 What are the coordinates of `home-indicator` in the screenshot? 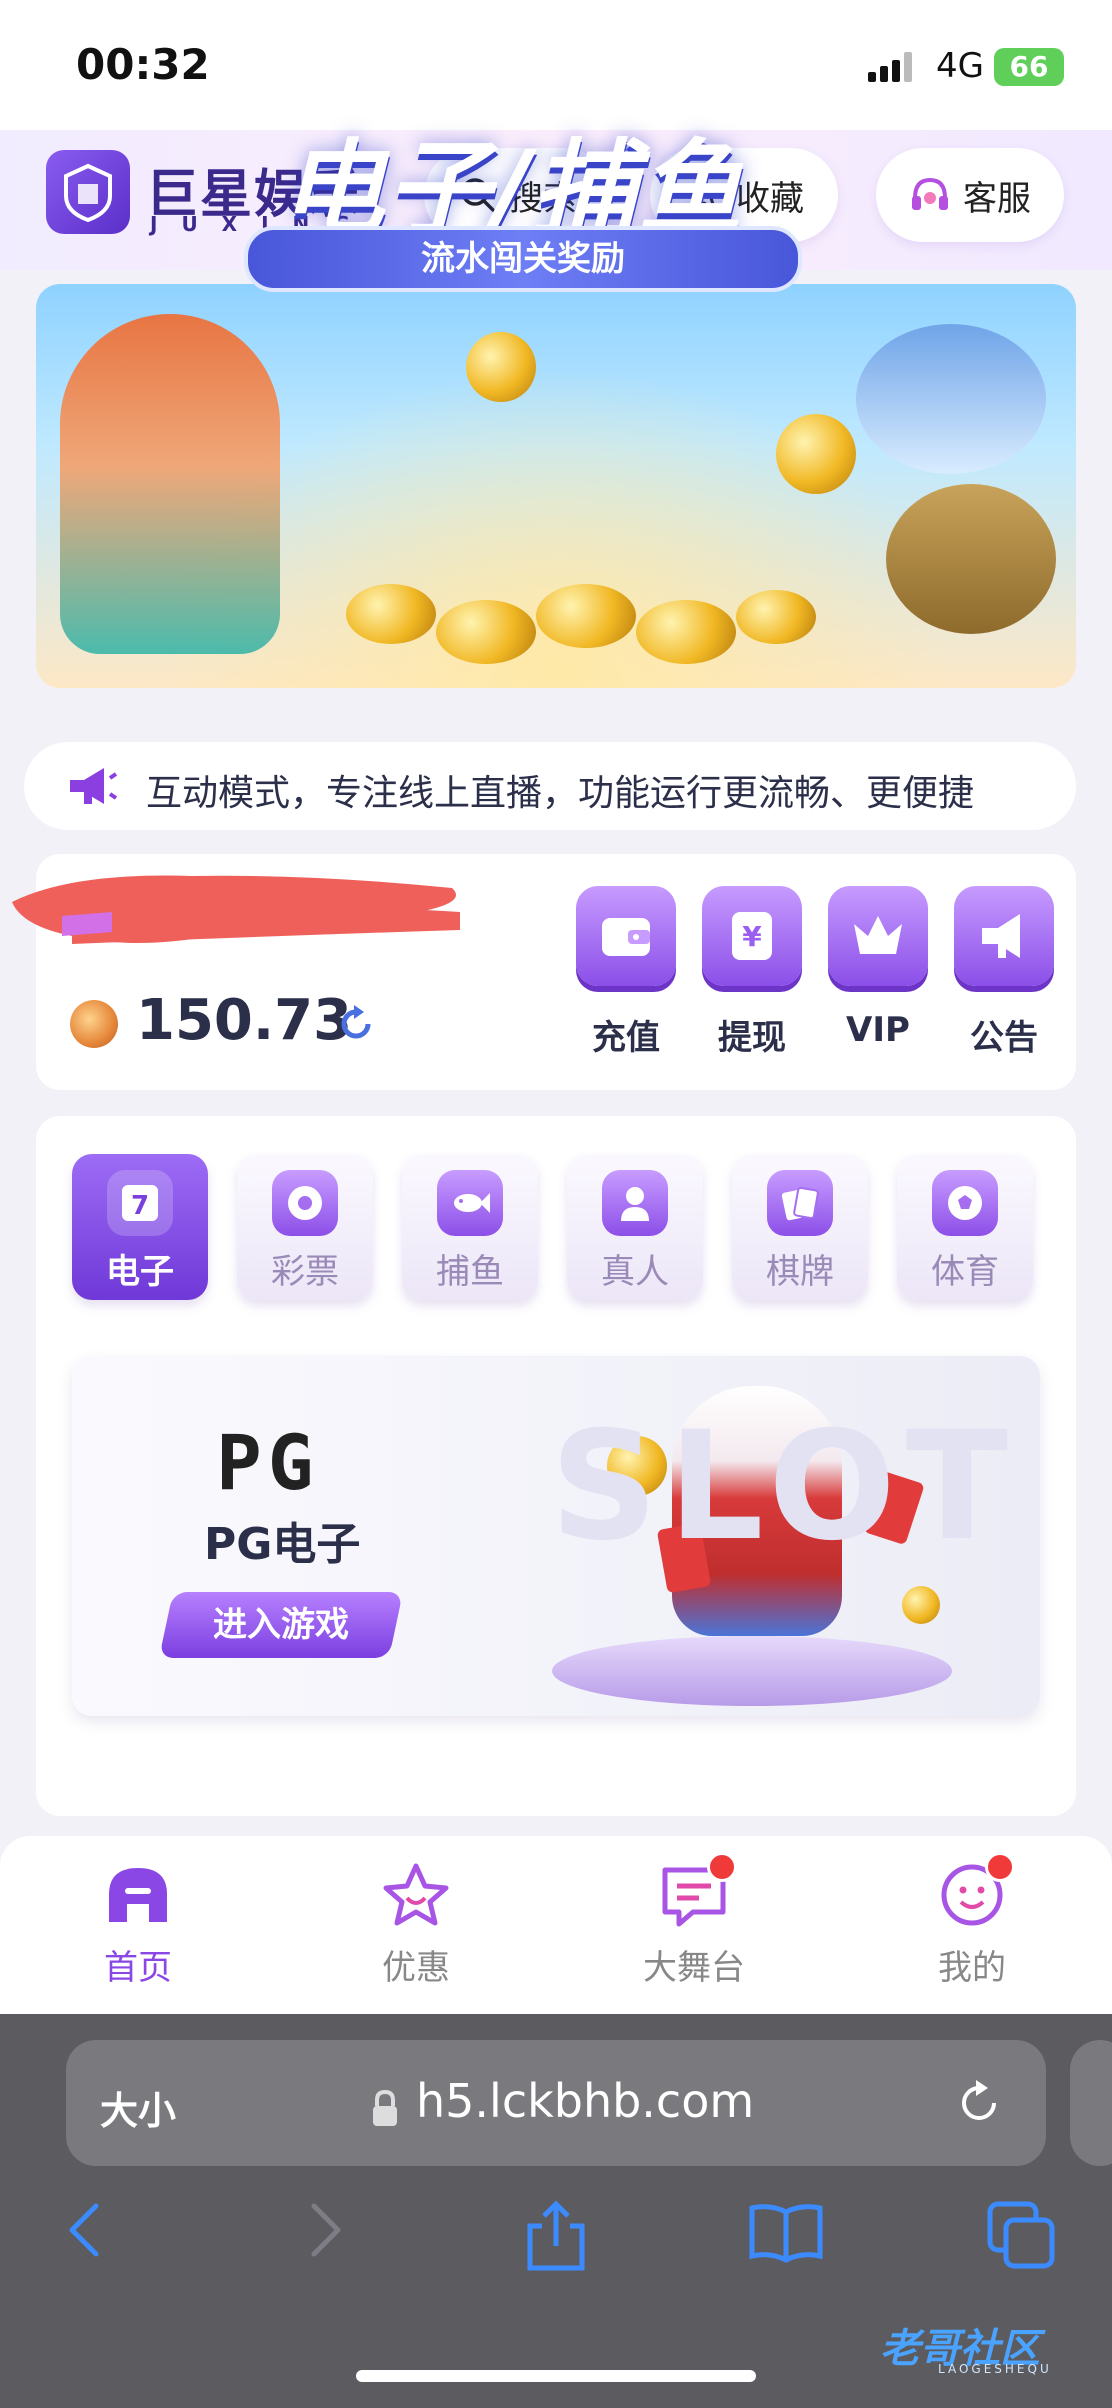 It's located at (556, 2376).